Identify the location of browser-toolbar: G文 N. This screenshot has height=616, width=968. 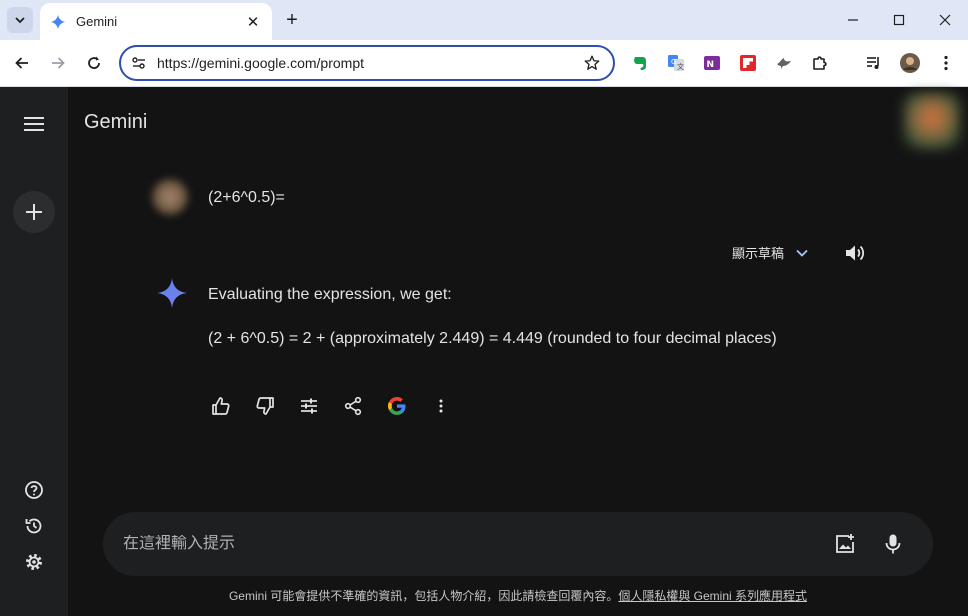
(484, 63).